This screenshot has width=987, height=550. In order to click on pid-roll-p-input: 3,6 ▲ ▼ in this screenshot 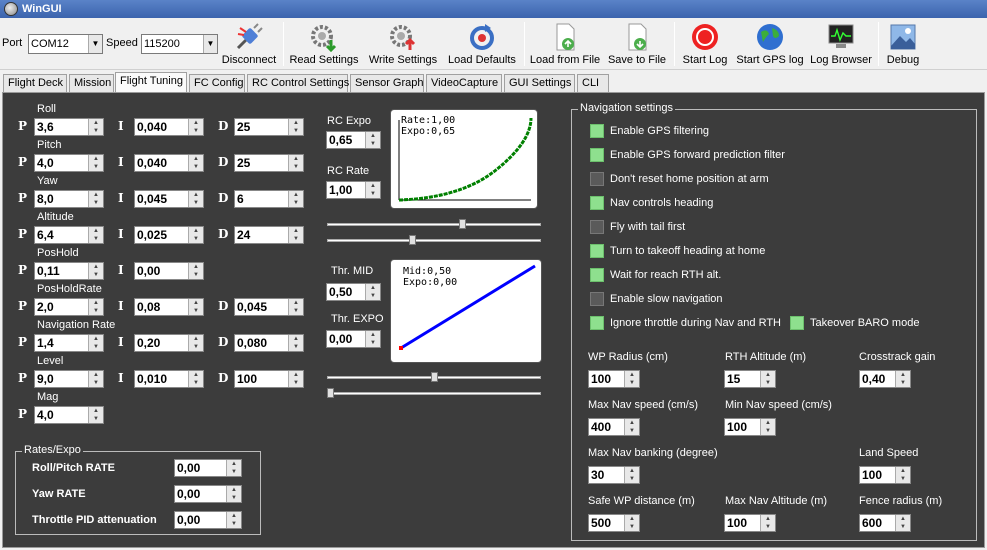, I will do `click(69, 127)`.